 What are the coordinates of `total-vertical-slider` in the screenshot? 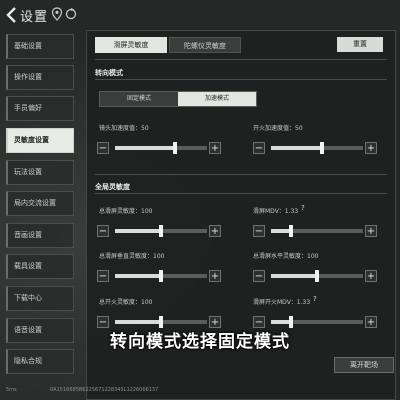 It's located at (161, 276).